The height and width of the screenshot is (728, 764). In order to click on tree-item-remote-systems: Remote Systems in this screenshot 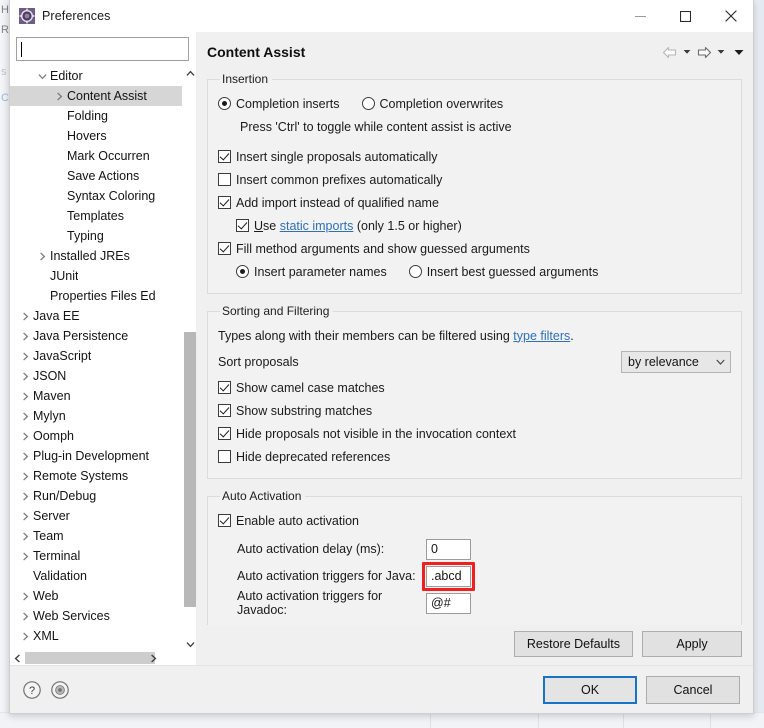, I will do `click(96, 476)`.